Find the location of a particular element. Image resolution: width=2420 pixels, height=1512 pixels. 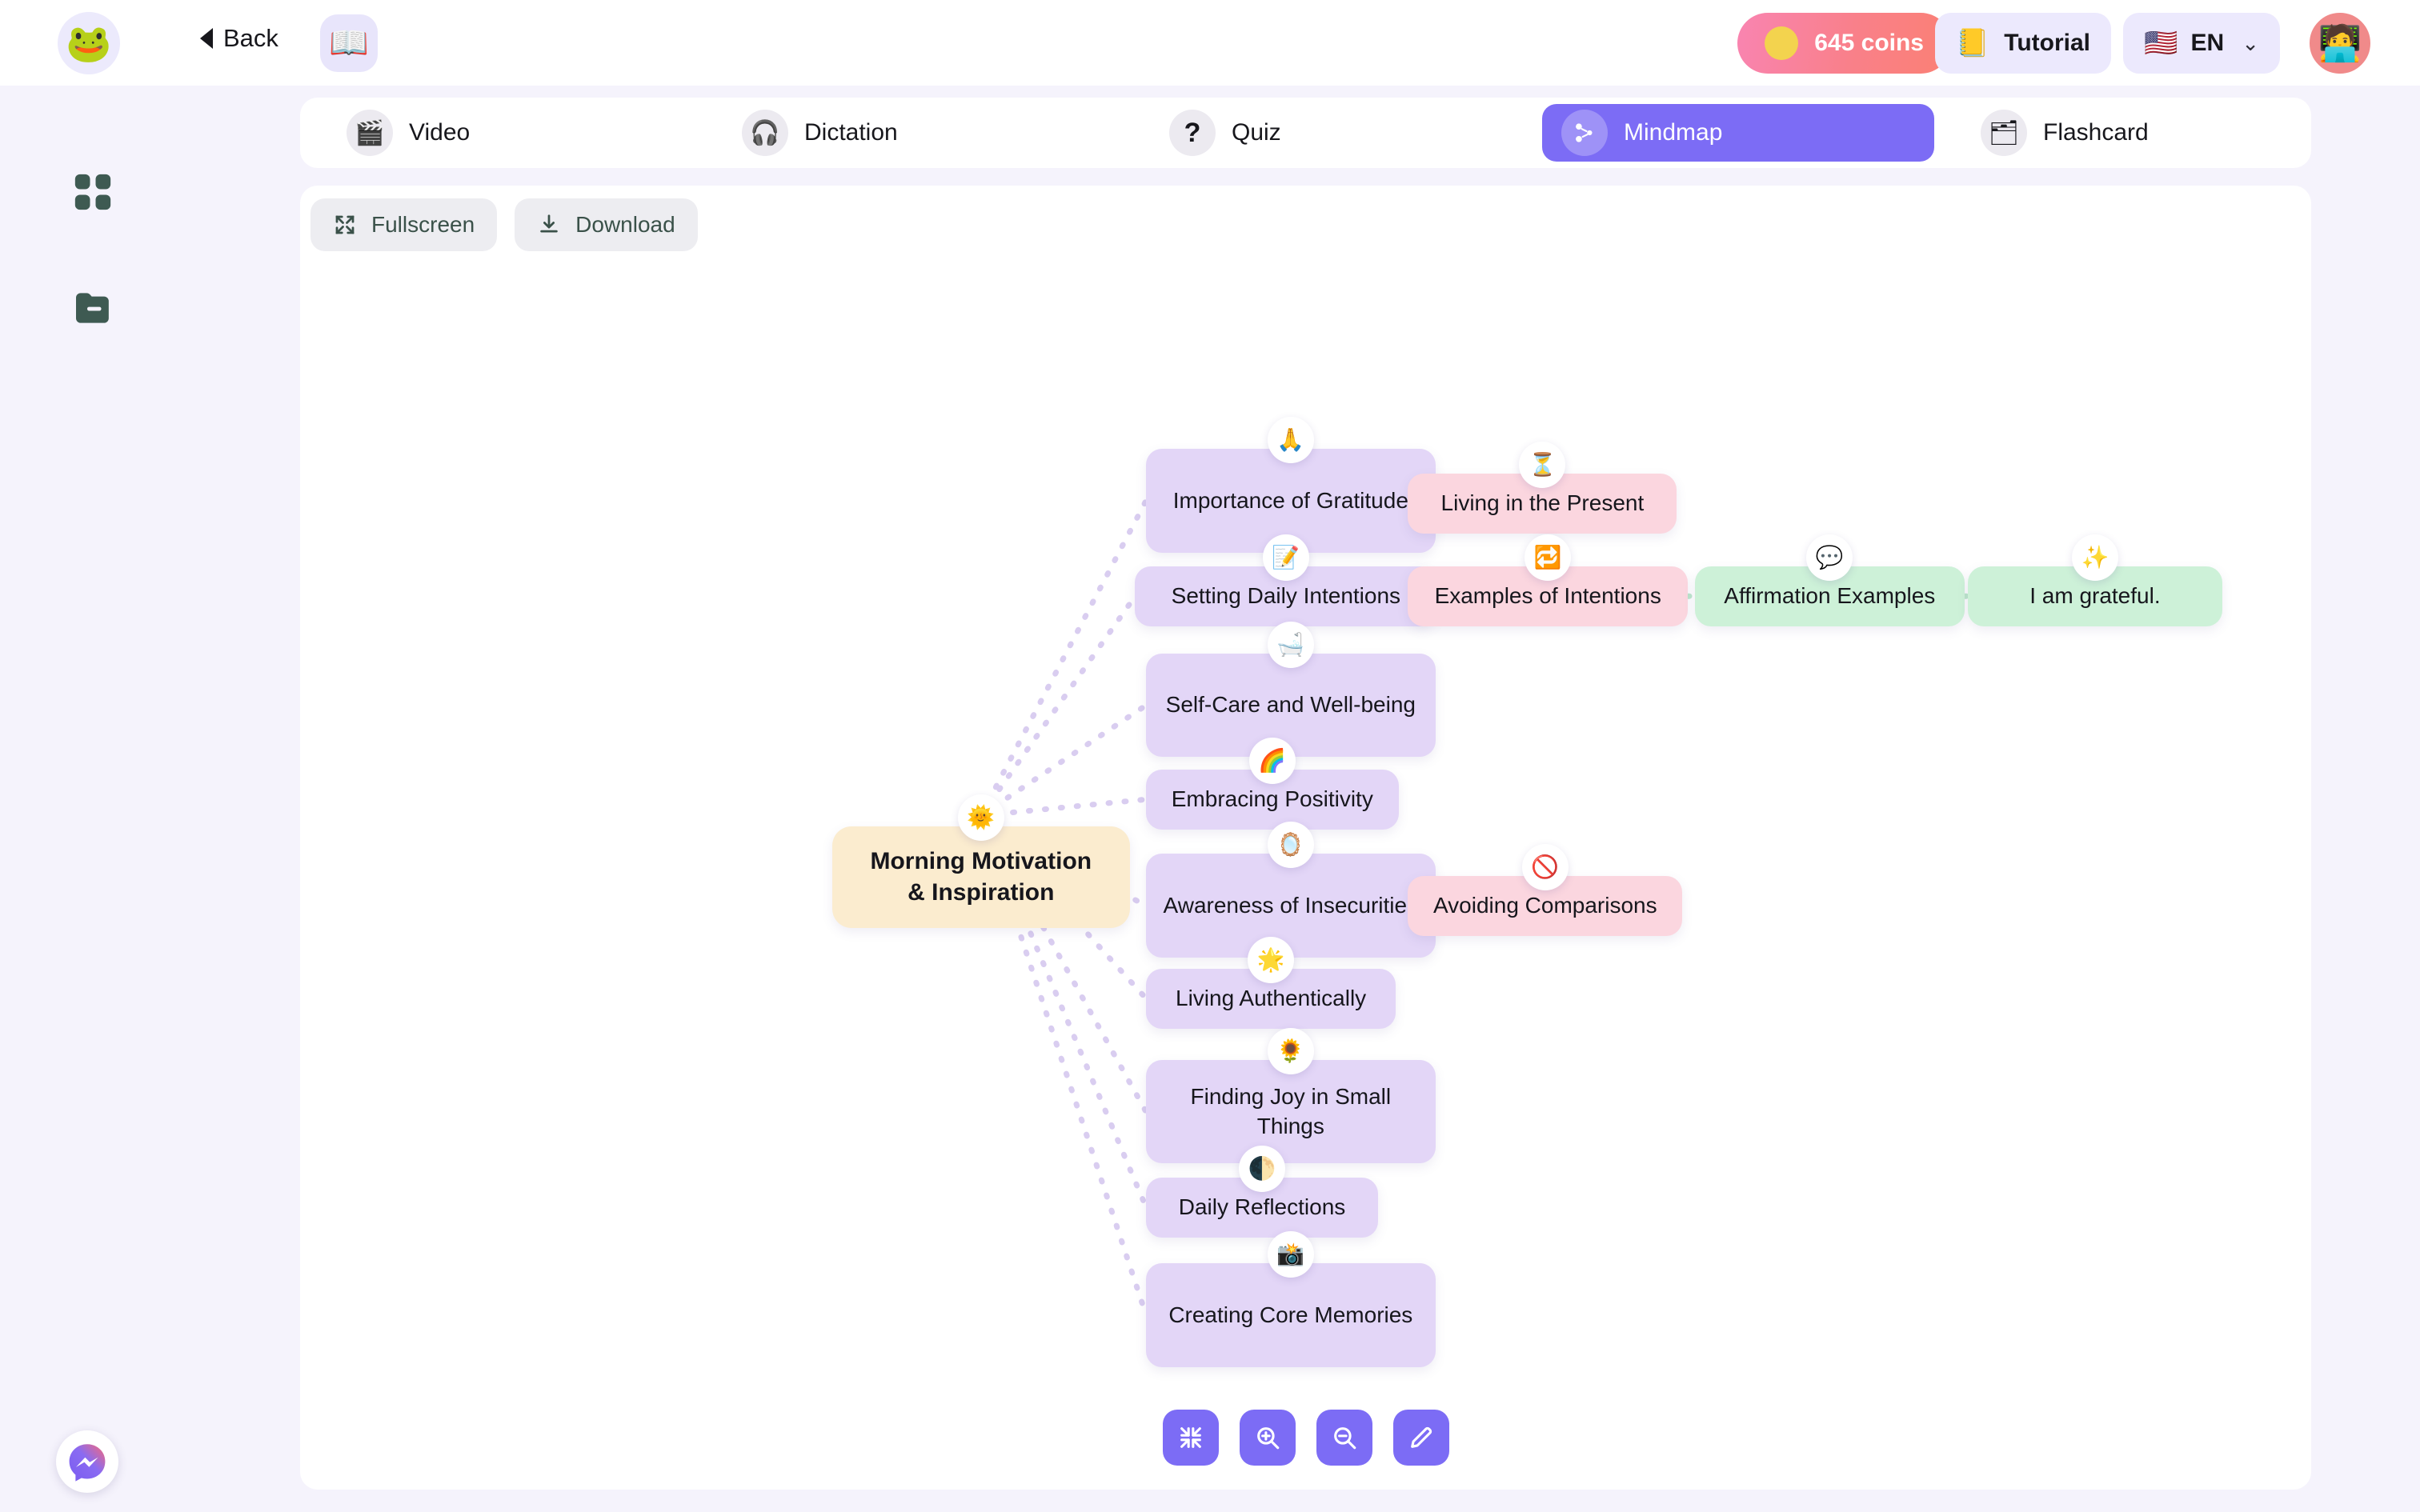

zoom-in-button is located at coordinates (1267, 1438).